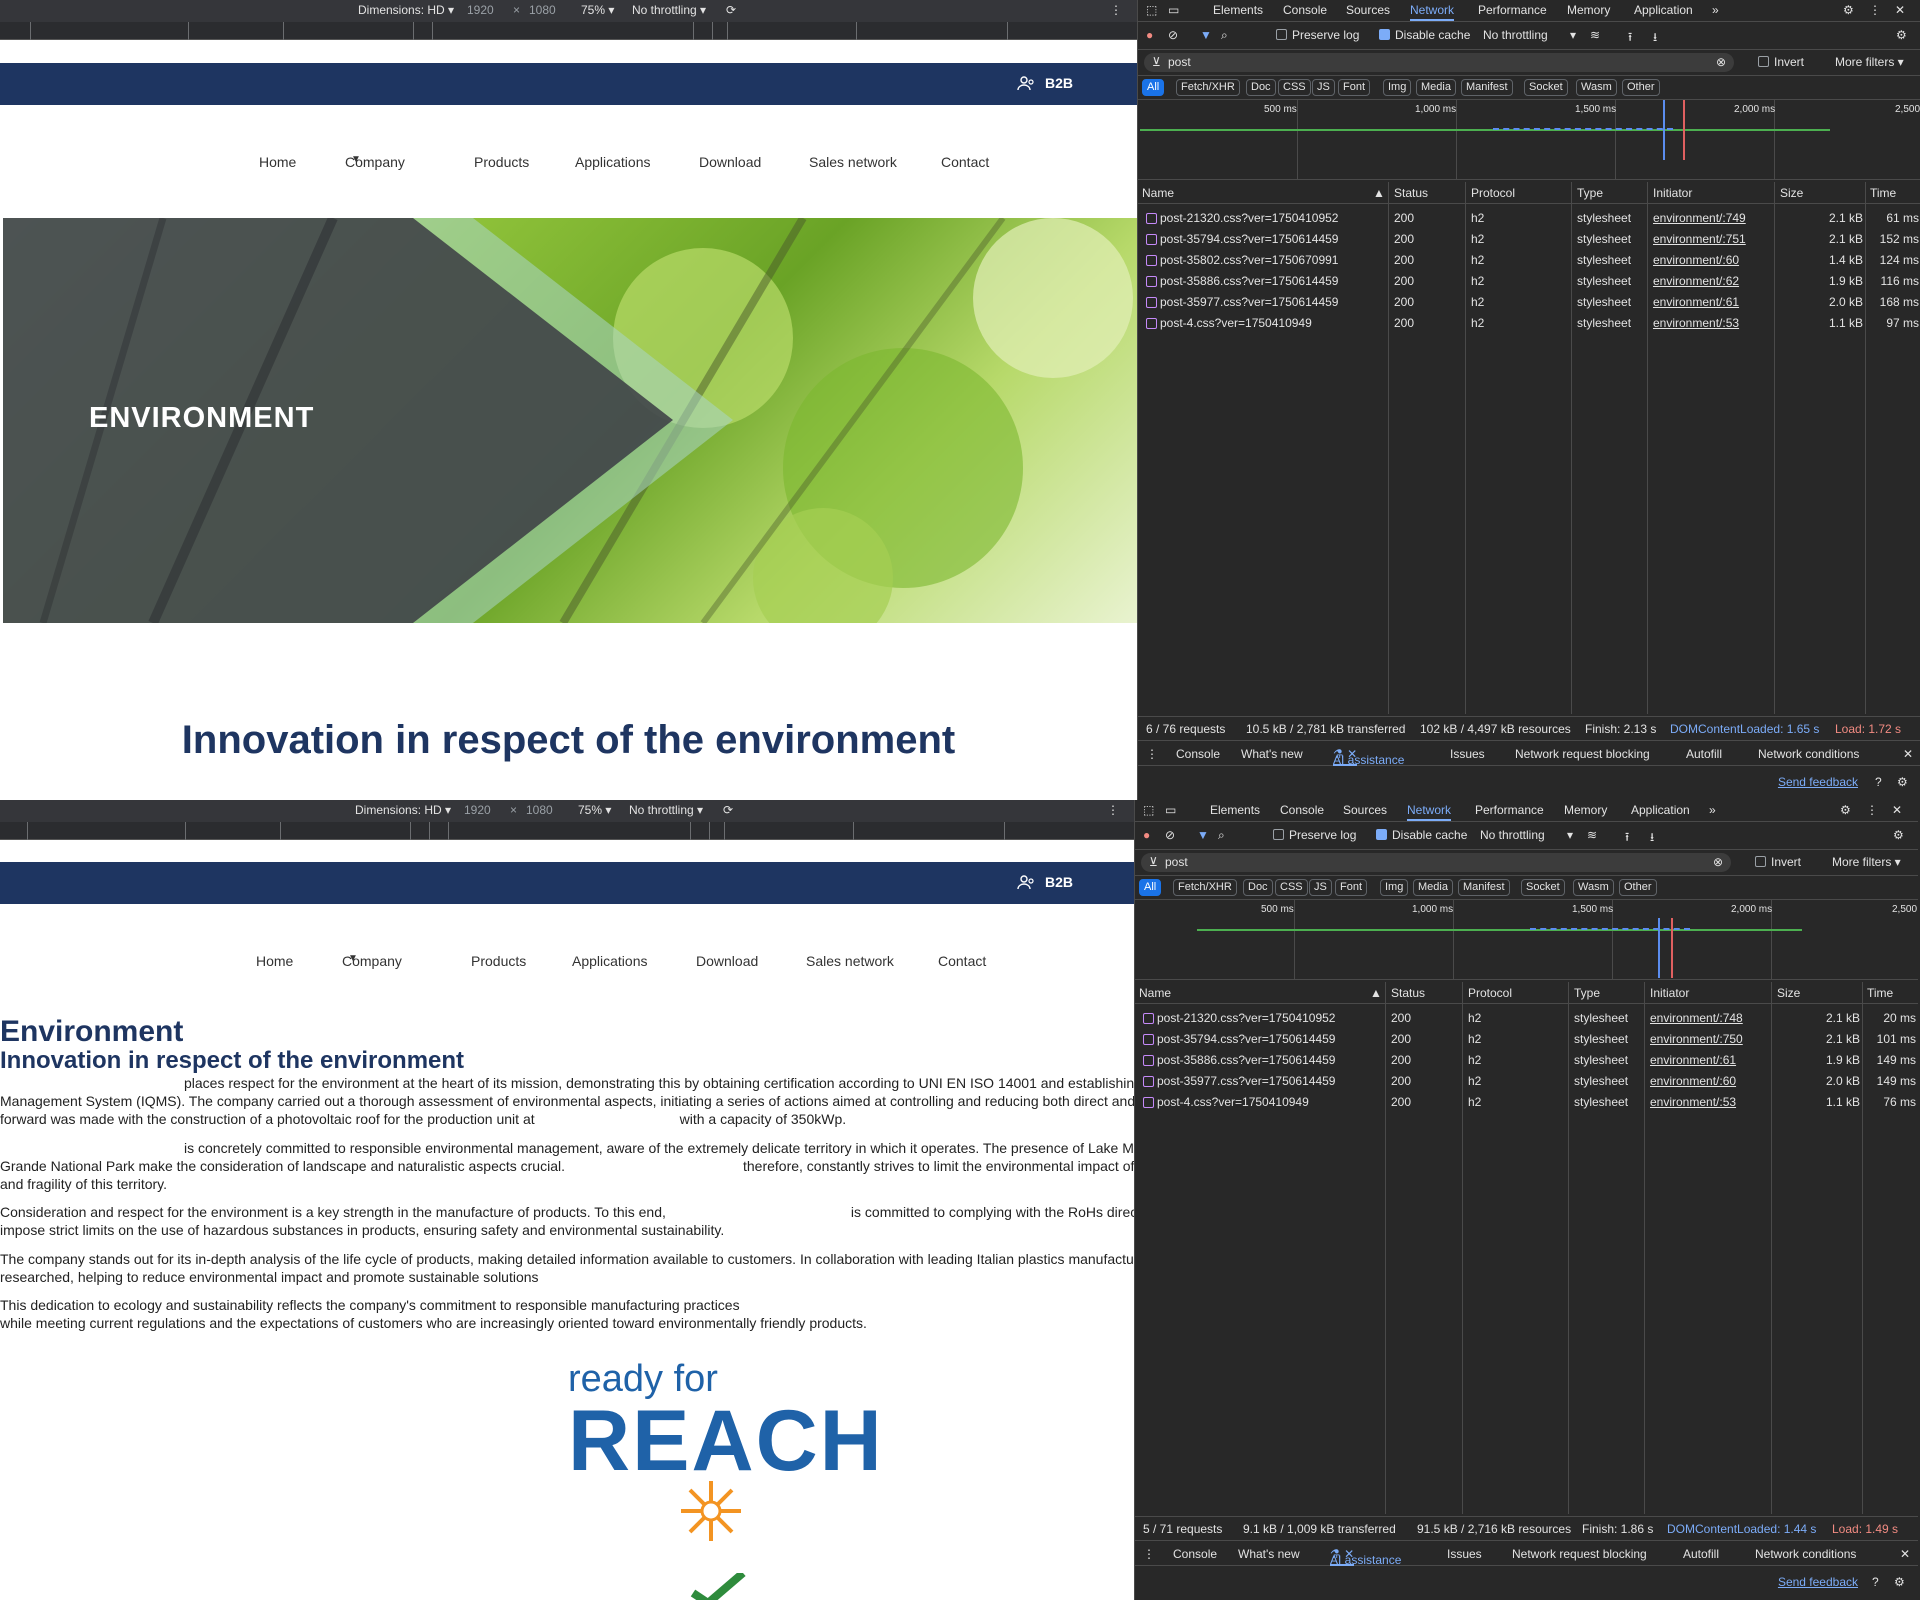 This screenshot has height=1600, width=1920. I want to click on request-initiator: environment/:748, so click(1696, 1018).